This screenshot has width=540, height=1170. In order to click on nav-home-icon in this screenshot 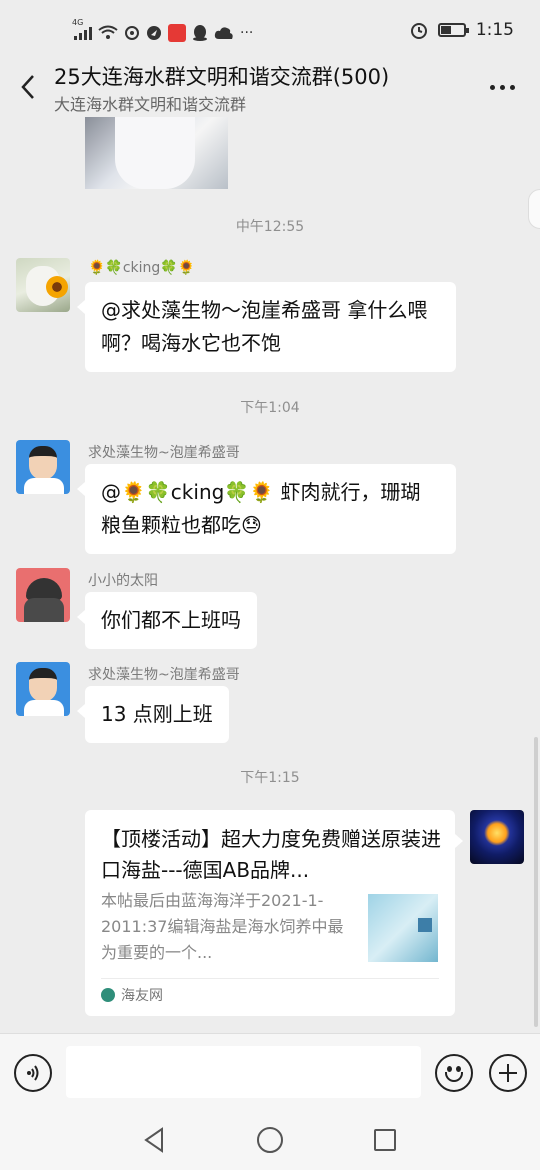, I will do `click(270, 1140)`.